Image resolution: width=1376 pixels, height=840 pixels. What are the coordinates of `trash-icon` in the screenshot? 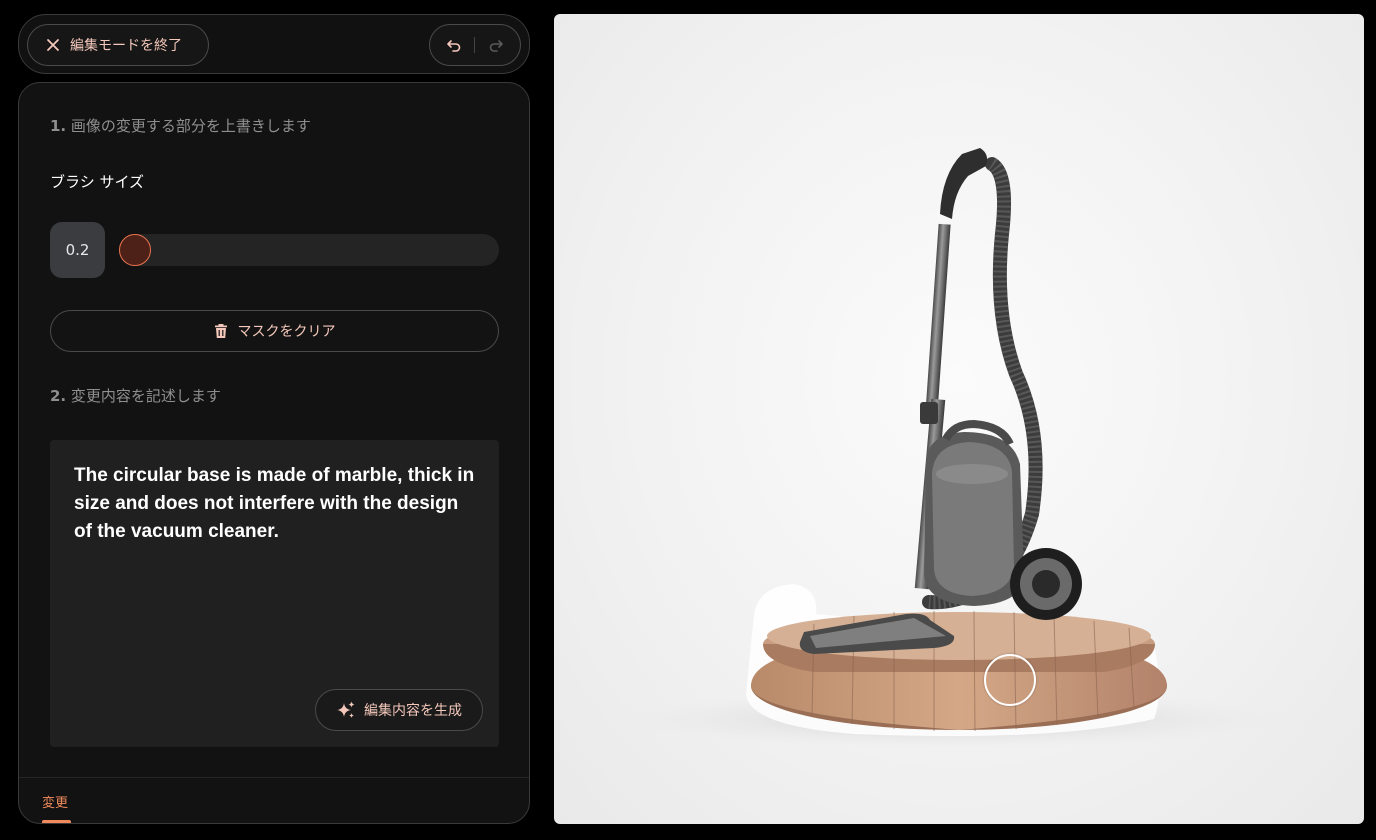 It's located at (221, 331).